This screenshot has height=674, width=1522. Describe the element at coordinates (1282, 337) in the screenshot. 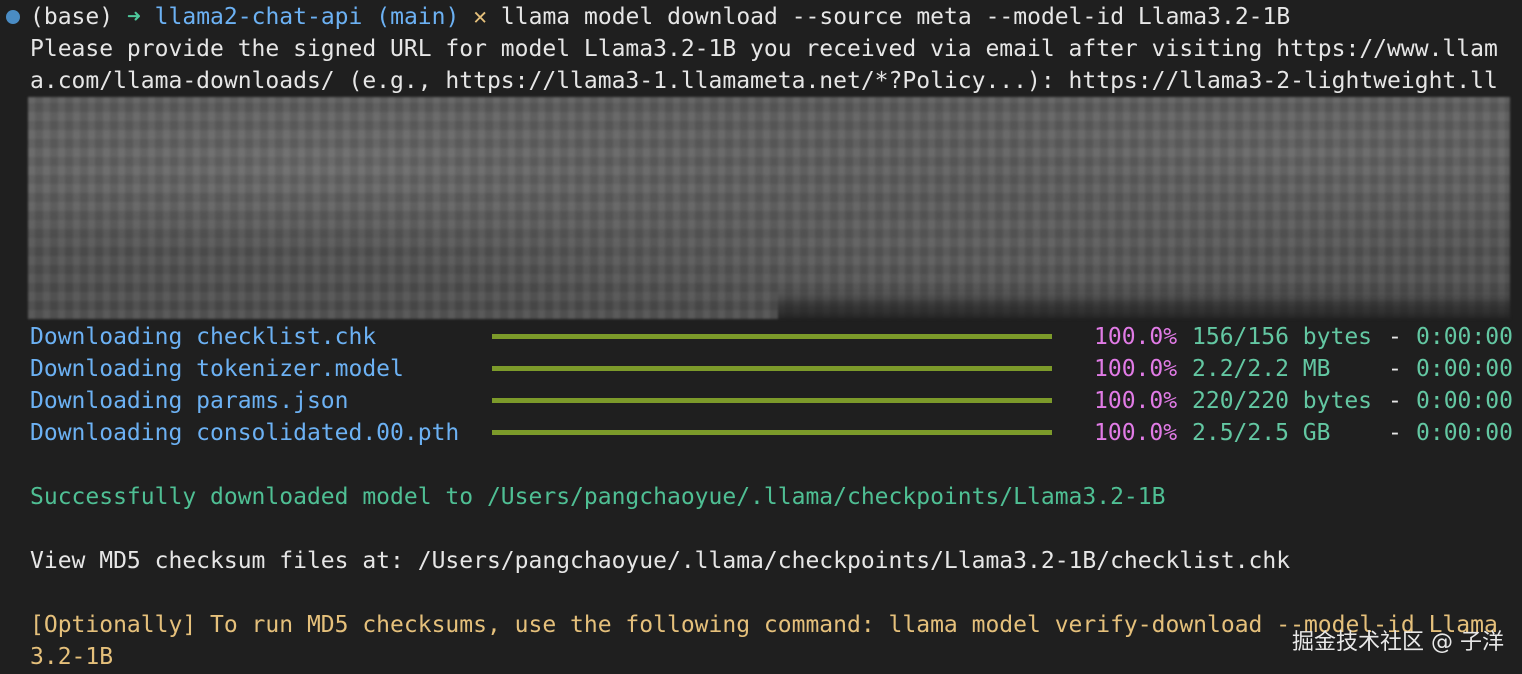

I see `download-size: 156/156 bytes` at that location.